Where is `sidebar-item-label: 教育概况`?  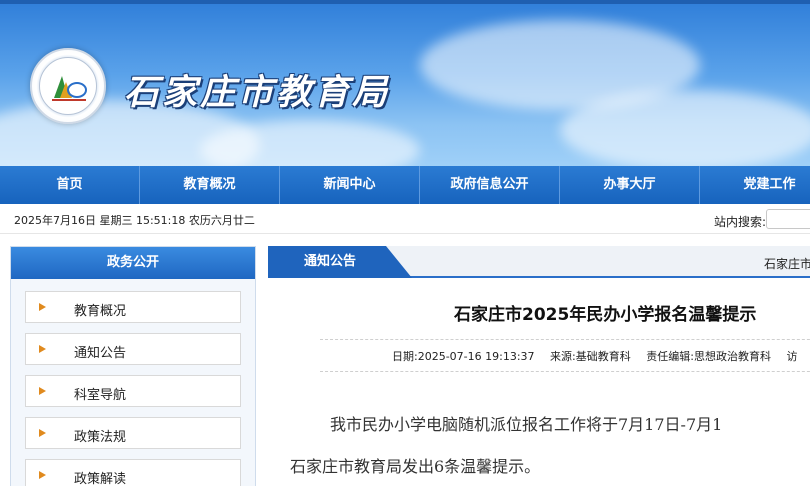
sidebar-item-label: 教育概况 is located at coordinates (100, 311).